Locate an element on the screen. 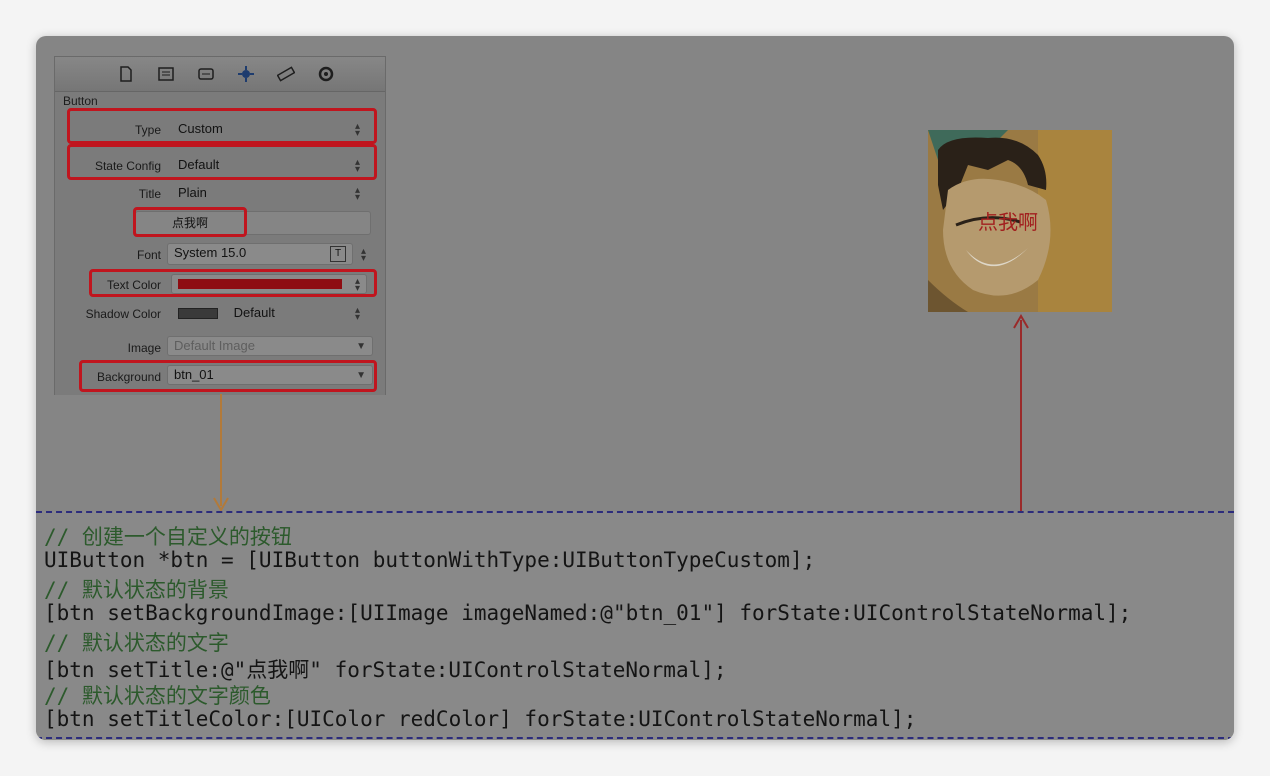 This screenshot has height=776, width=1270. code-comment-line: // 默认状态的文字颜色 is located at coordinates (157, 696).